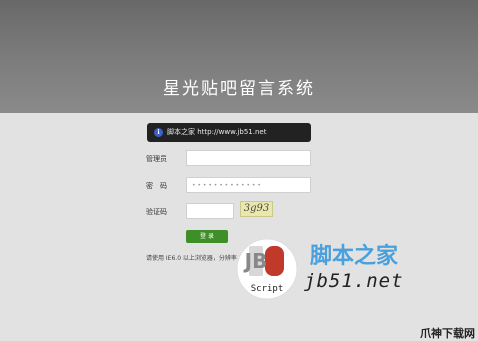  Describe the element at coordinates (248, 158) in the screenshot. I see `username-field` at that location.